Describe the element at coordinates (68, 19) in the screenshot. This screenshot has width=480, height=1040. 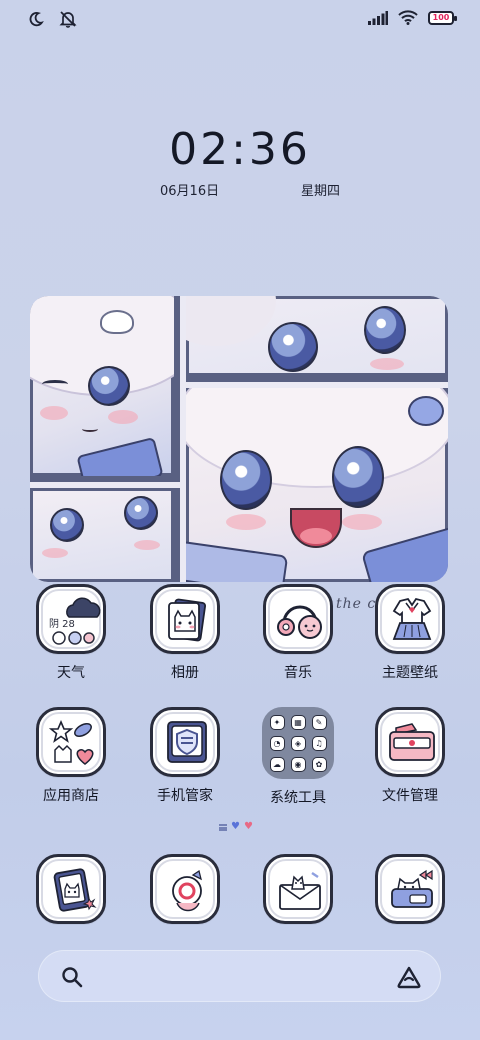
I see `mute-icon` at that location.